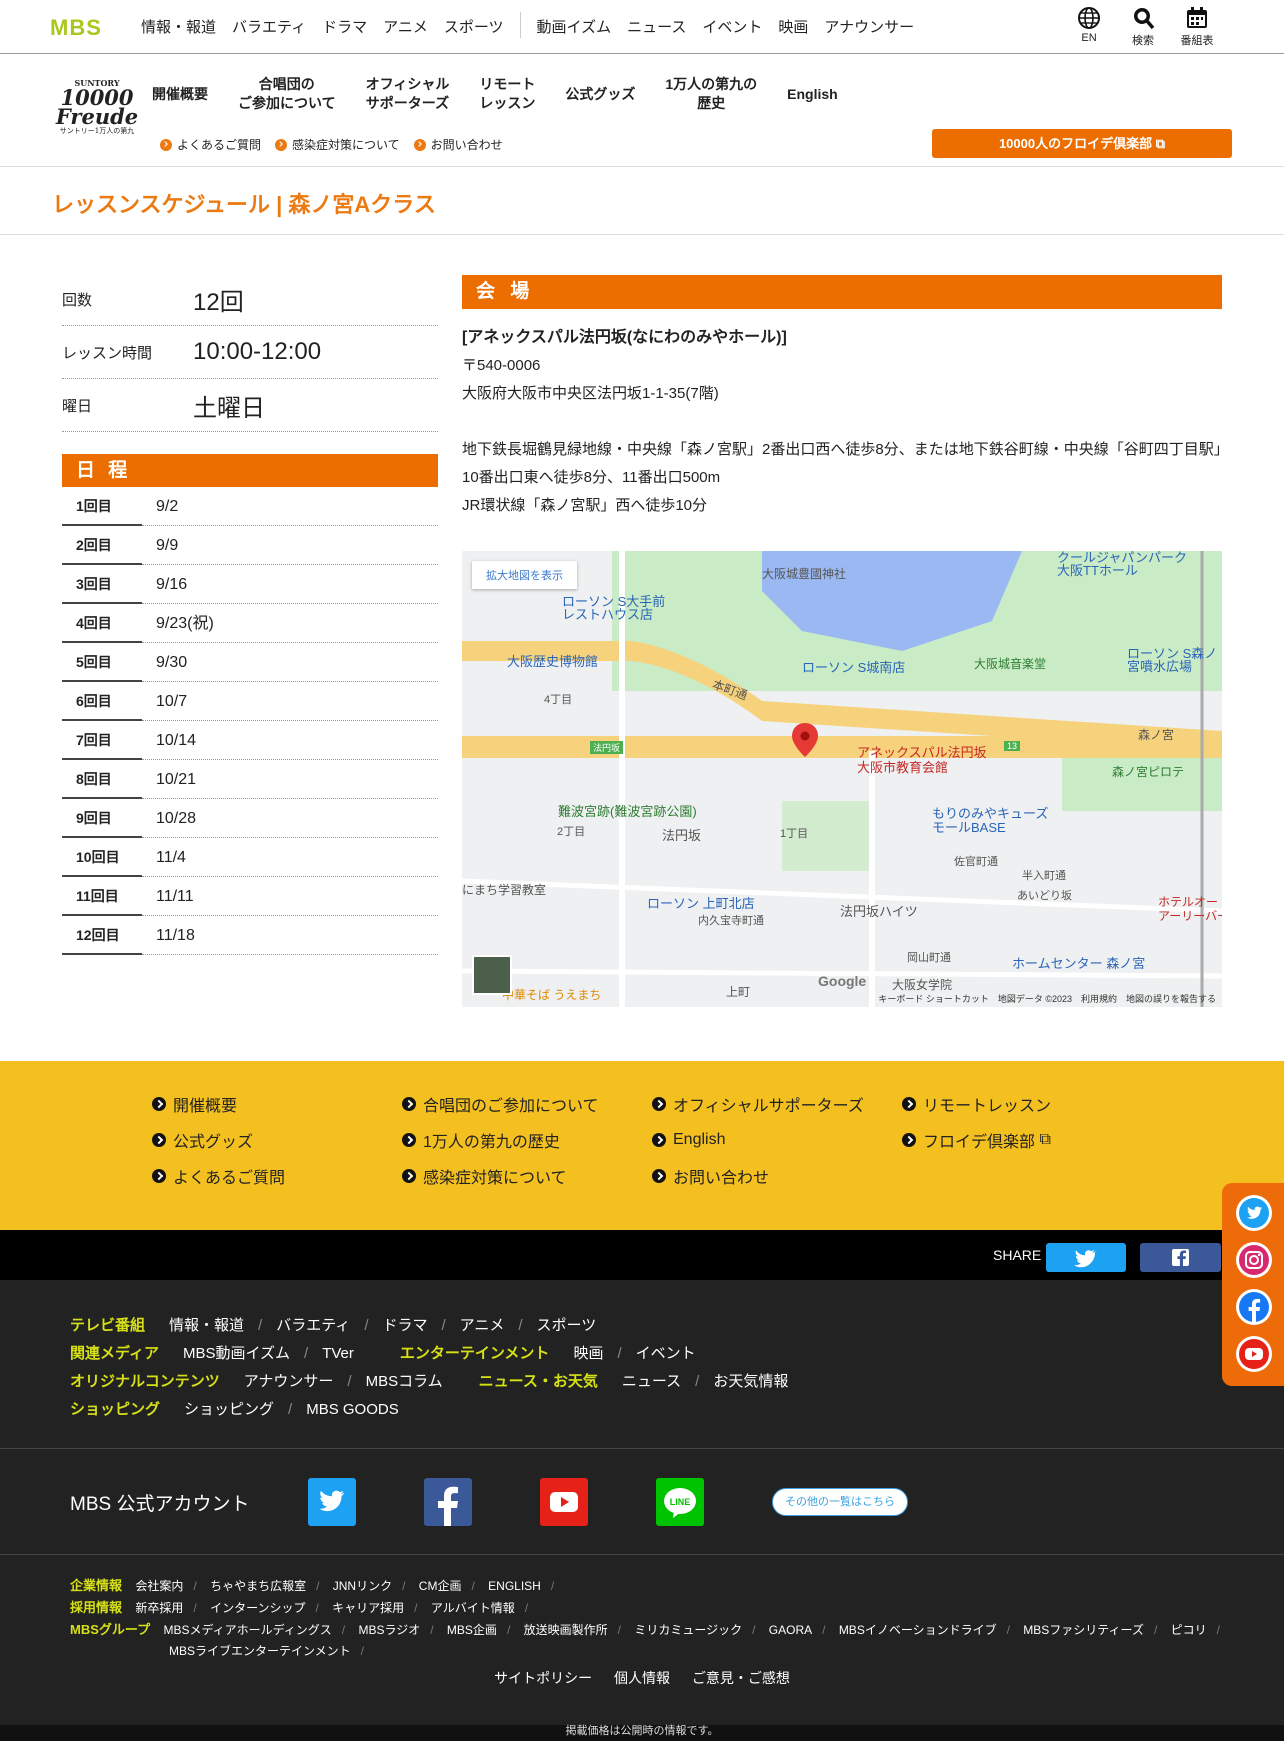 Image resolution: width=1284 pixels, height=1741 pixels. What do you see at coordinates (277, 1176) in the screenshot?
I see `footer-link: よくあるご質問` at bounding box center [277, 1176].